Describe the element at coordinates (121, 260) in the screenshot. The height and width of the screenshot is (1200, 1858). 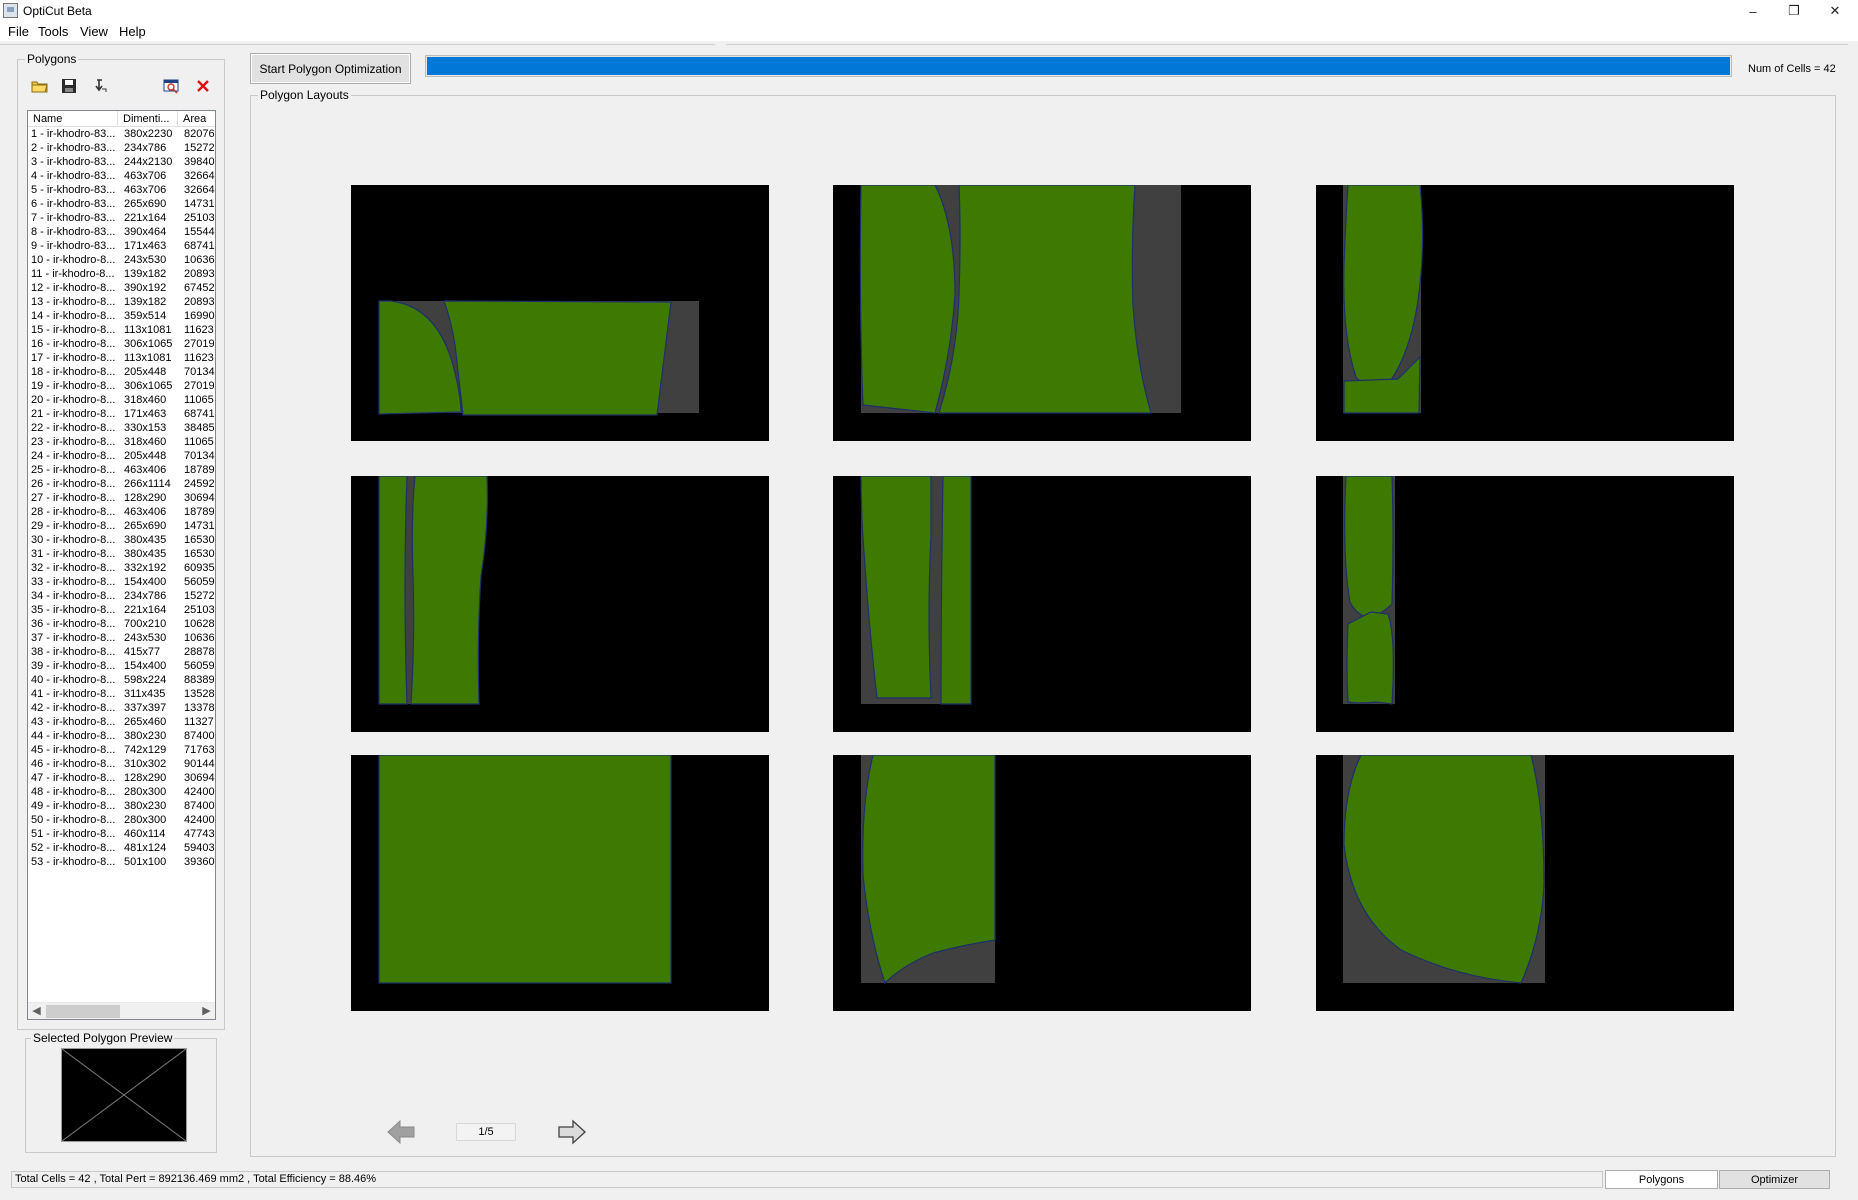
I see `list-item: 10 - ir-khodro-8... 243x530 10636` at that location.